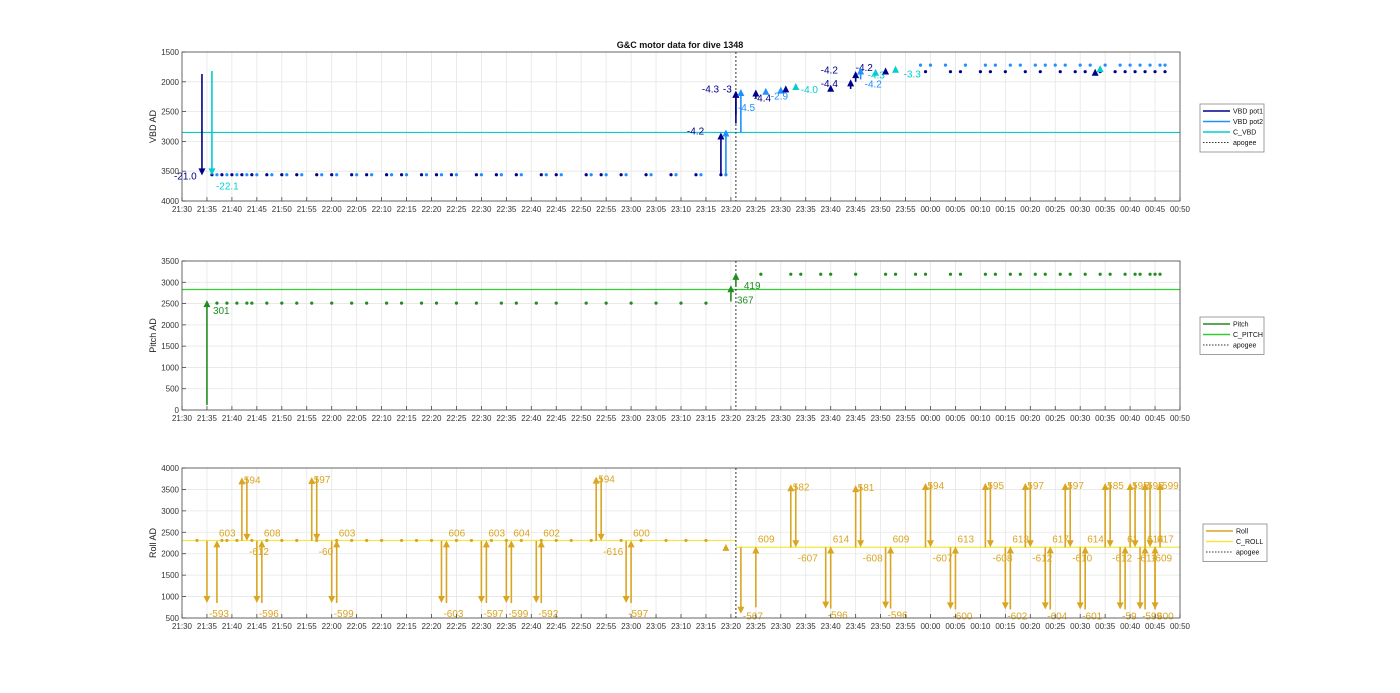 The image size is (1400, 693). What do you see at coordinates (745, 300) in the screenshot?
I see `arrow-label-pitch: 367` at bounding box center [745, 300].